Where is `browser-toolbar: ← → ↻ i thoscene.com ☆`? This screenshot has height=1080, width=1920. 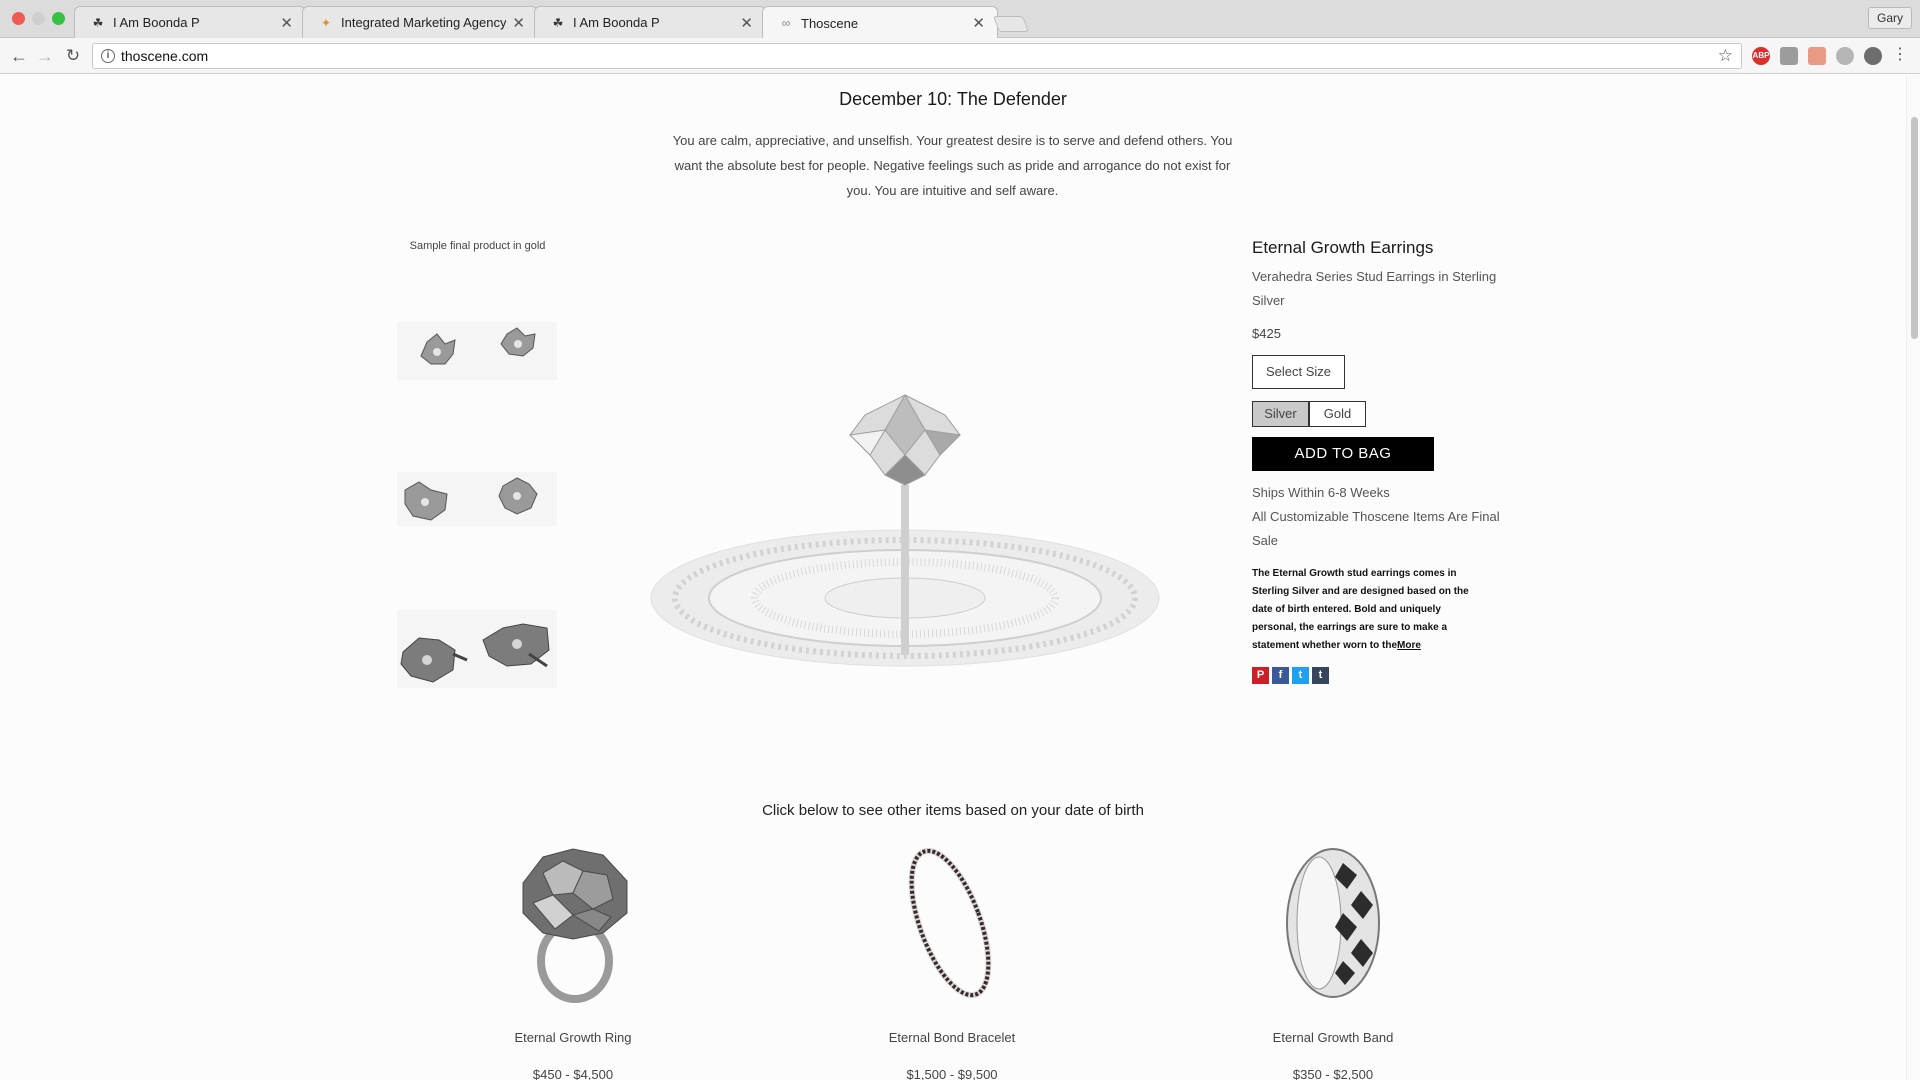
browser-toolbar: ← → ↻ i thoscene.com ☆ is located at coordinates (960, 56).